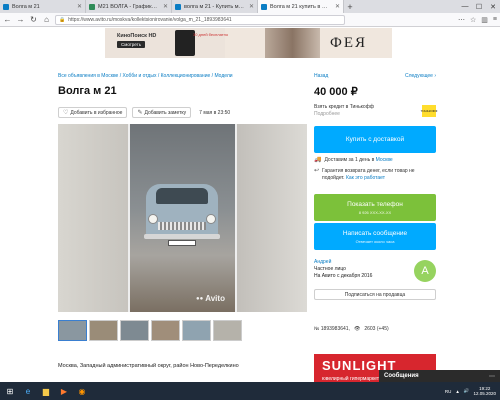 The width and height of the screenshot is (500, 400). I want to click on menu-icon: ≡, so click(495, 20).